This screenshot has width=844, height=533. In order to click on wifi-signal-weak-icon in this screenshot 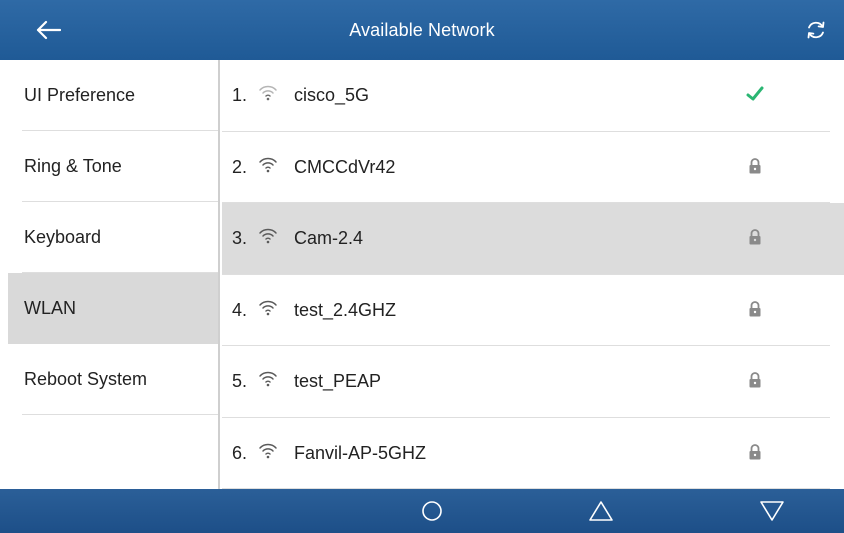, I will do `click(268, 93)`.